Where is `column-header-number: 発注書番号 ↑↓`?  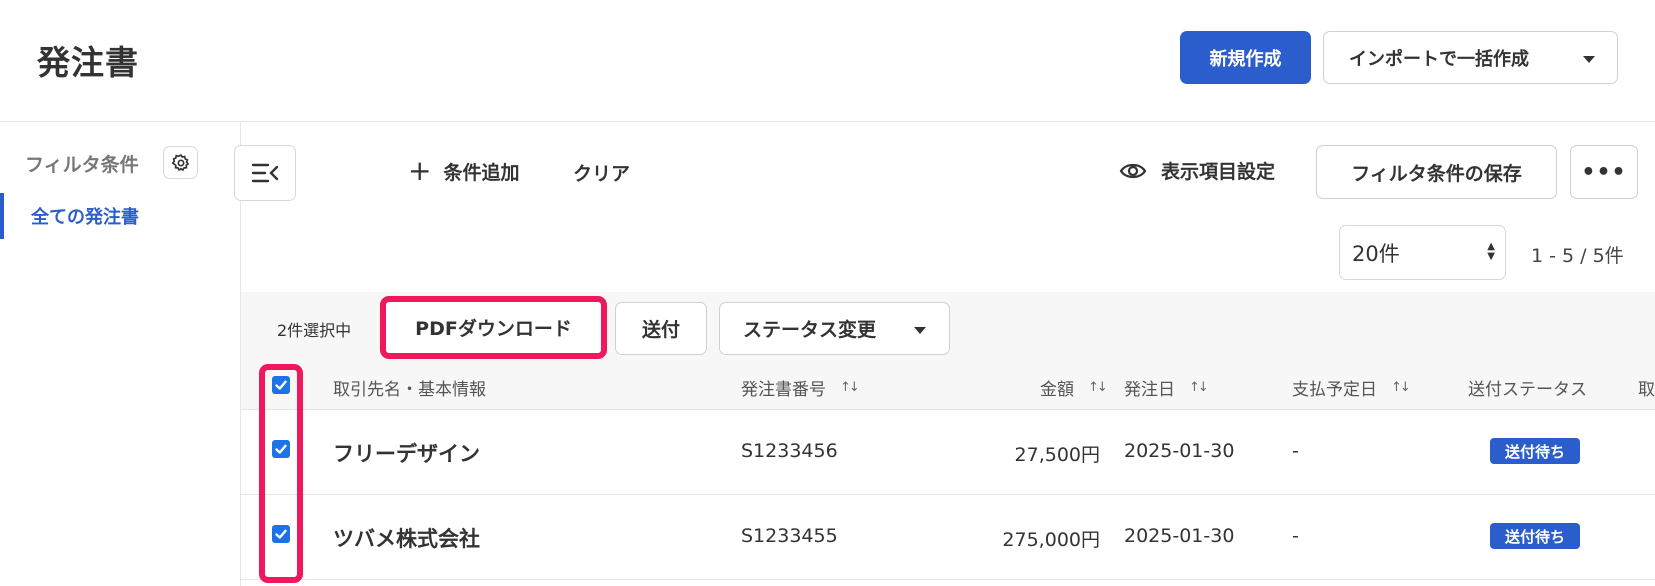 column-header-number: 発注書番号 ↑↓ is located at coordinates (800, 387).